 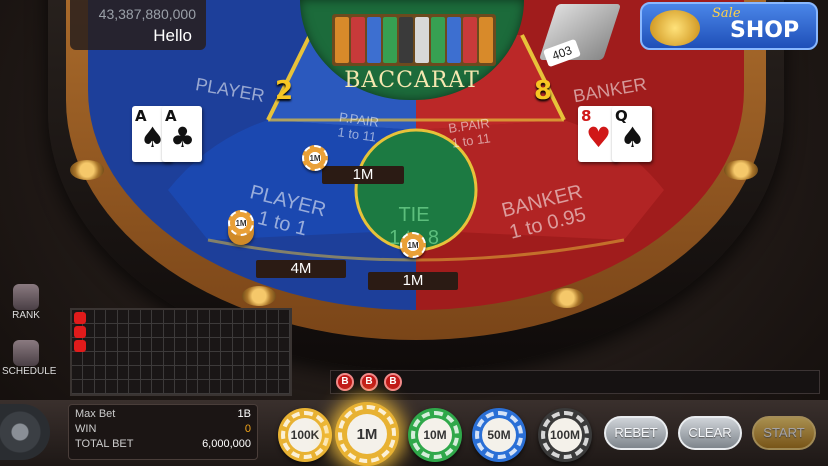 I want to click on chip-100m-button: 100M, so click(x=565, y=435).